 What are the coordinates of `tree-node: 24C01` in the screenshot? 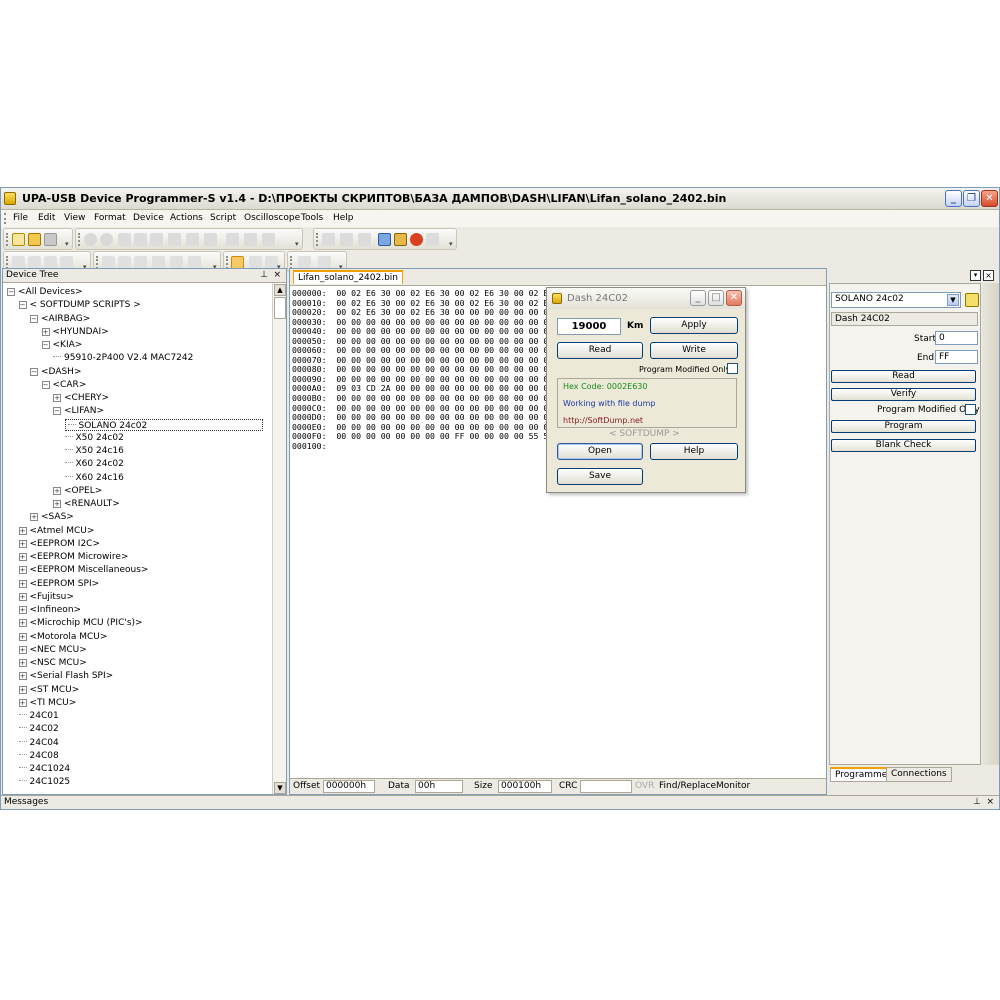 It's located at (38, 716).